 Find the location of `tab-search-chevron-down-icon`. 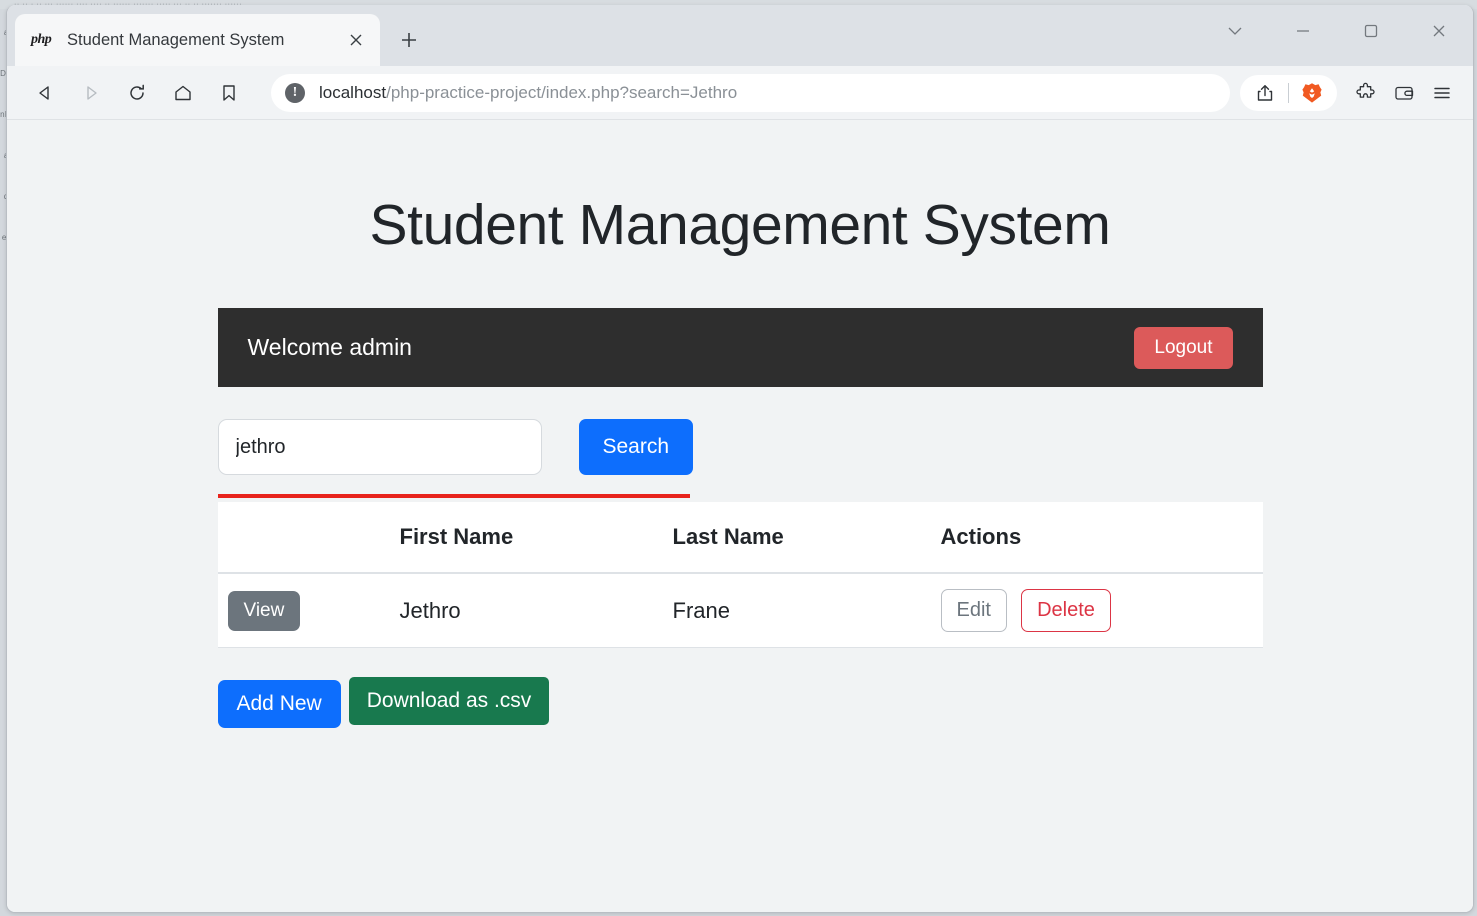

tab-search-chevron-down-icon is located at coordinates (1235, 31).